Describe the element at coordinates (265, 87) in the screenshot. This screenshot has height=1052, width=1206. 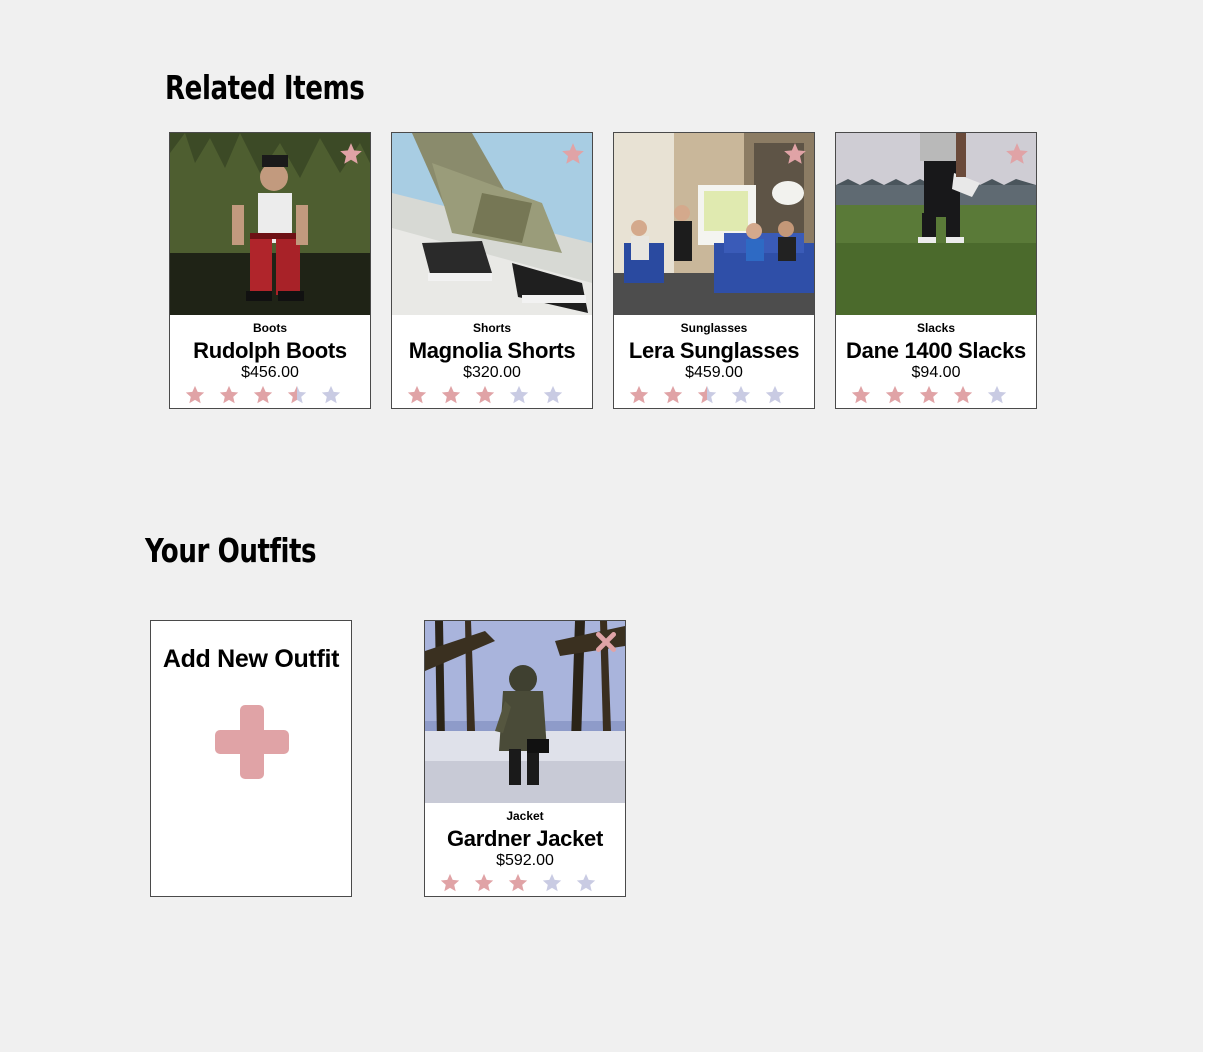
I see `related-items-title: Related Items` at that location.